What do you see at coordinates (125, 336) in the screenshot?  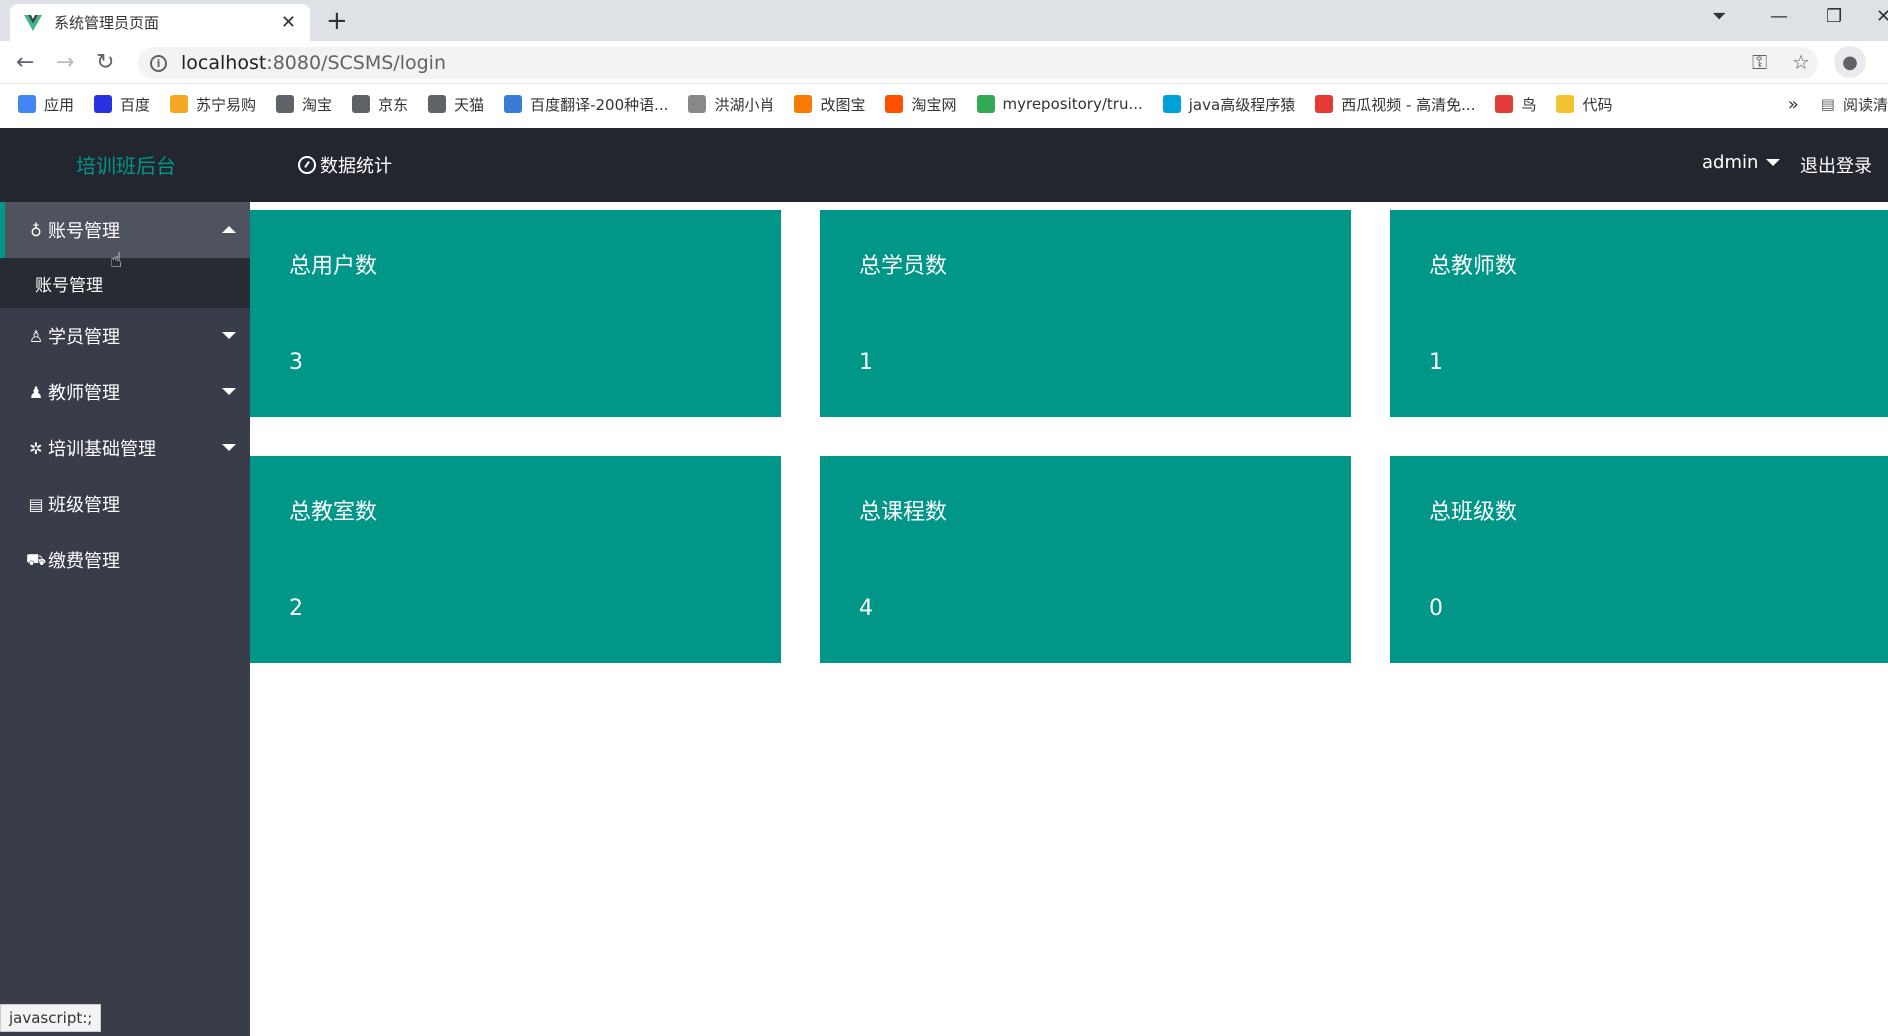 I see `sidebar-item: ♙ 学员管理` at bounding box center [125, 336].